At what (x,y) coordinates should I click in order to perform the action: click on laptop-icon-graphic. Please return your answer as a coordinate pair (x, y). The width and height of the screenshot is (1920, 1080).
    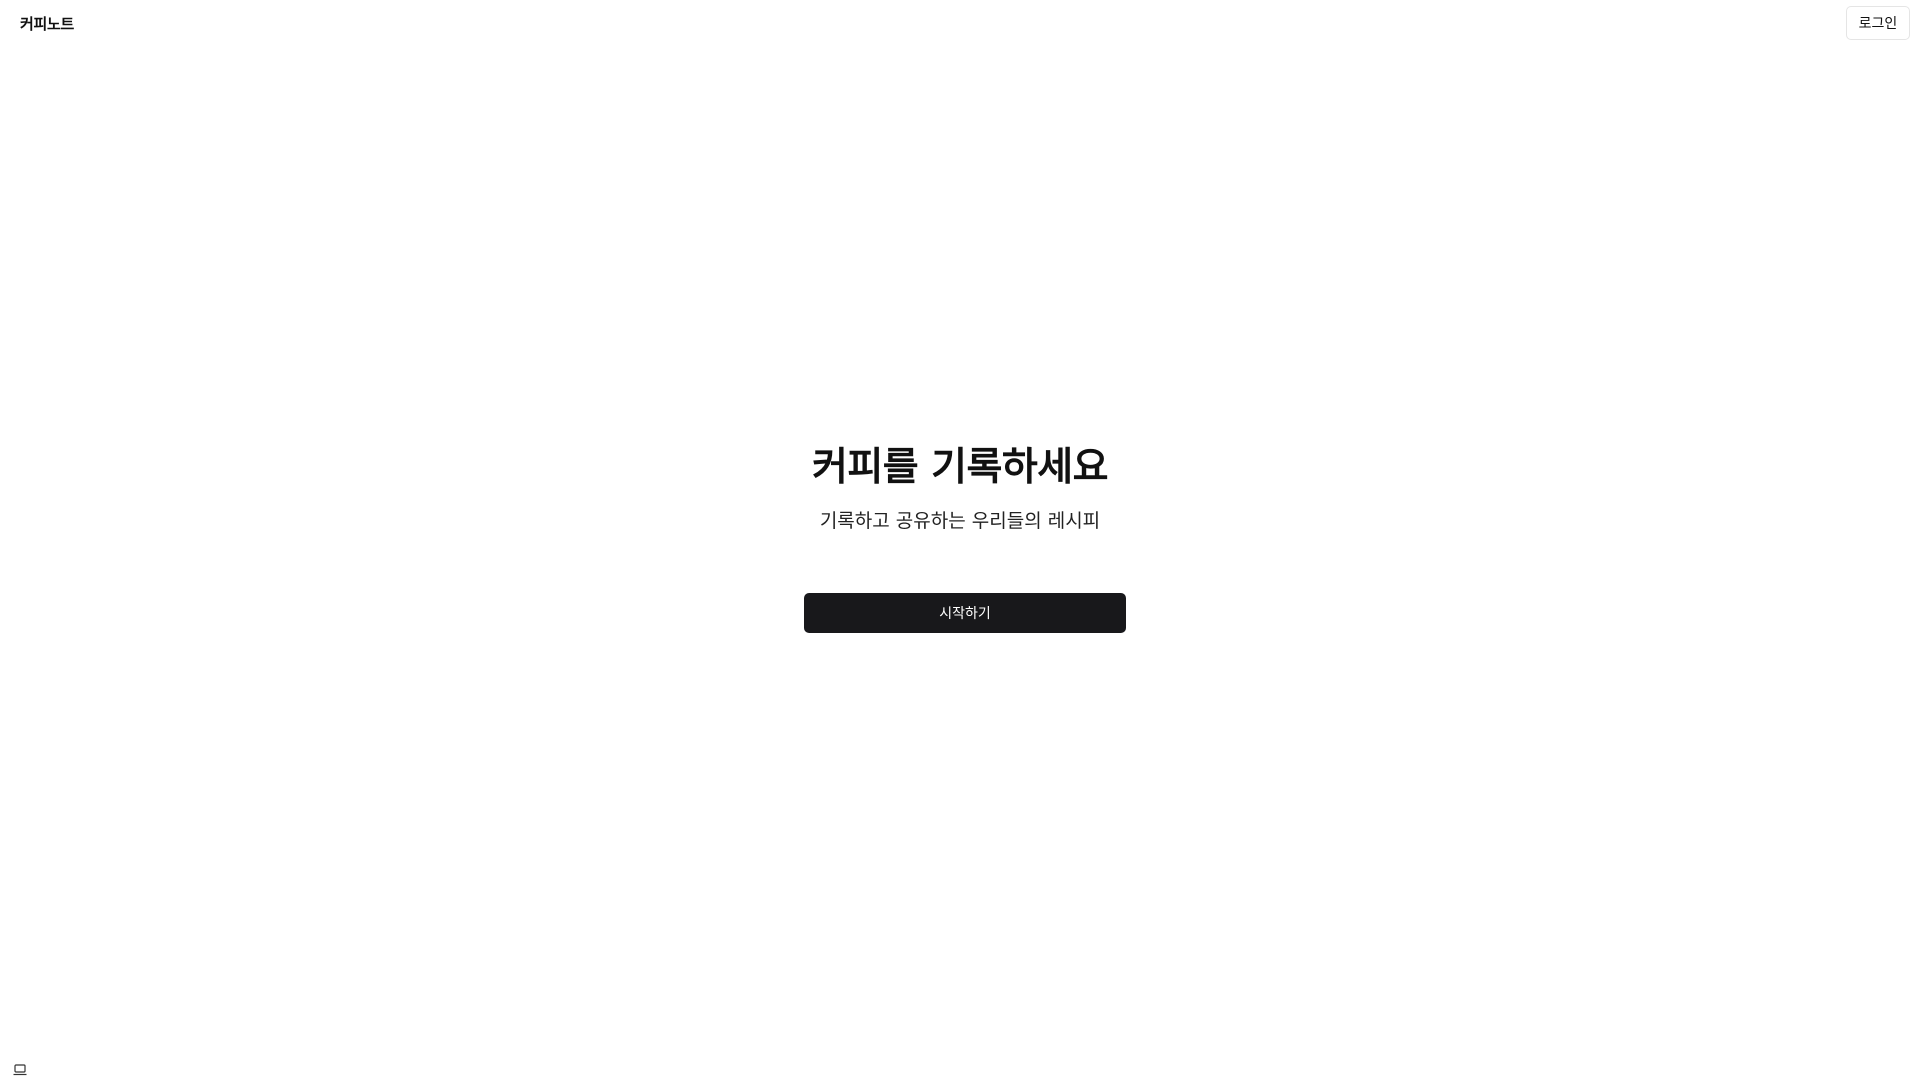
    Looking at the image, I should click on (20, 1070).